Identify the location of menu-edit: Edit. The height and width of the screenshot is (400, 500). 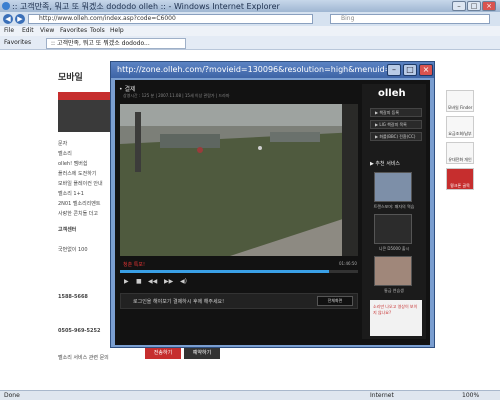
(28, 30).